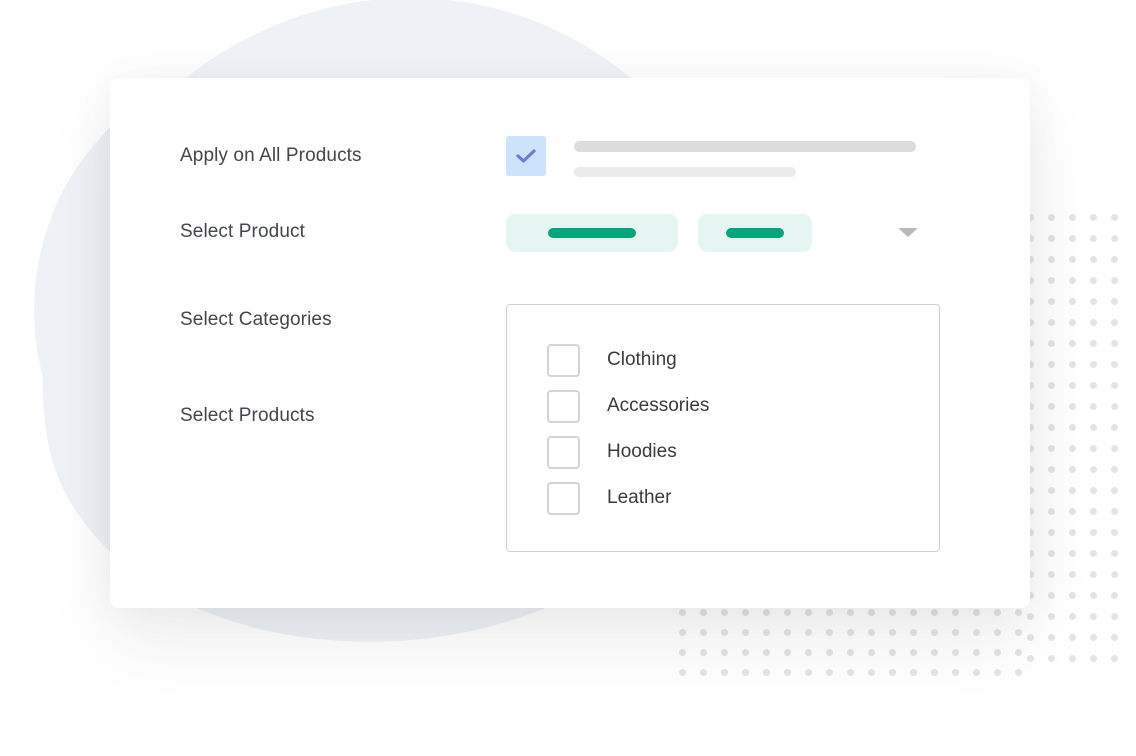 This screenshot has width=1136, height=756. What do you see at coordinates (908, 232) in the screenshot?
I see `caret-down-icon` at bounding box center [908, 232].